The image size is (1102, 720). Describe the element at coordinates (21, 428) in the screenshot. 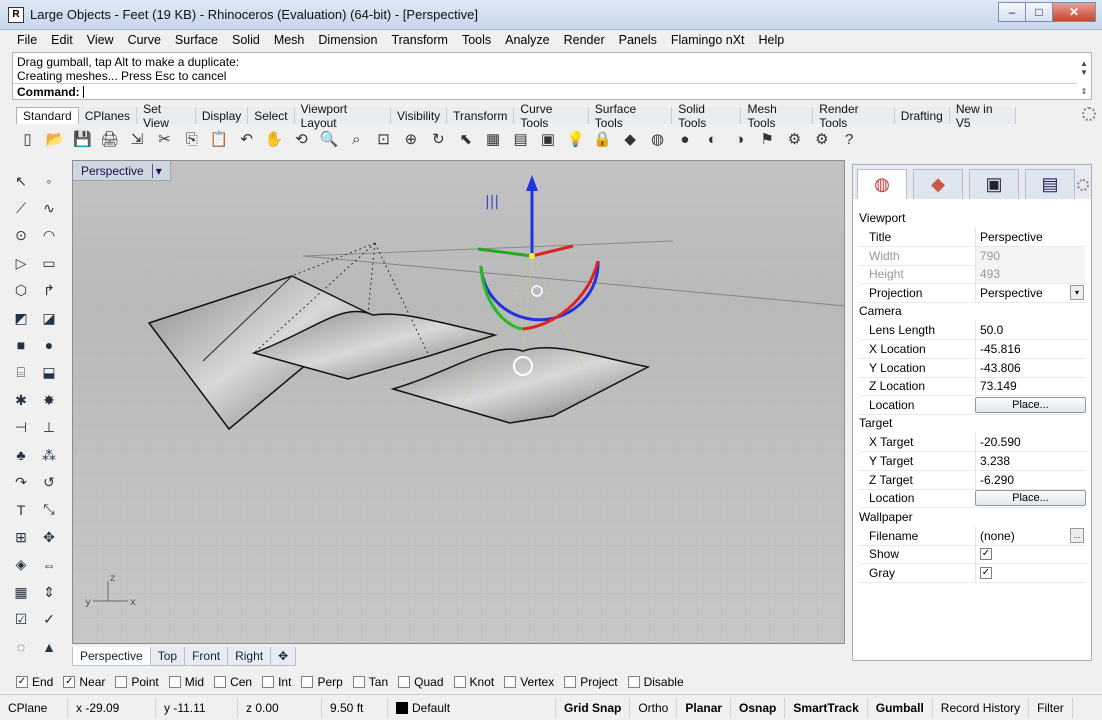

I see `trim-icon: ⊣` at that location.